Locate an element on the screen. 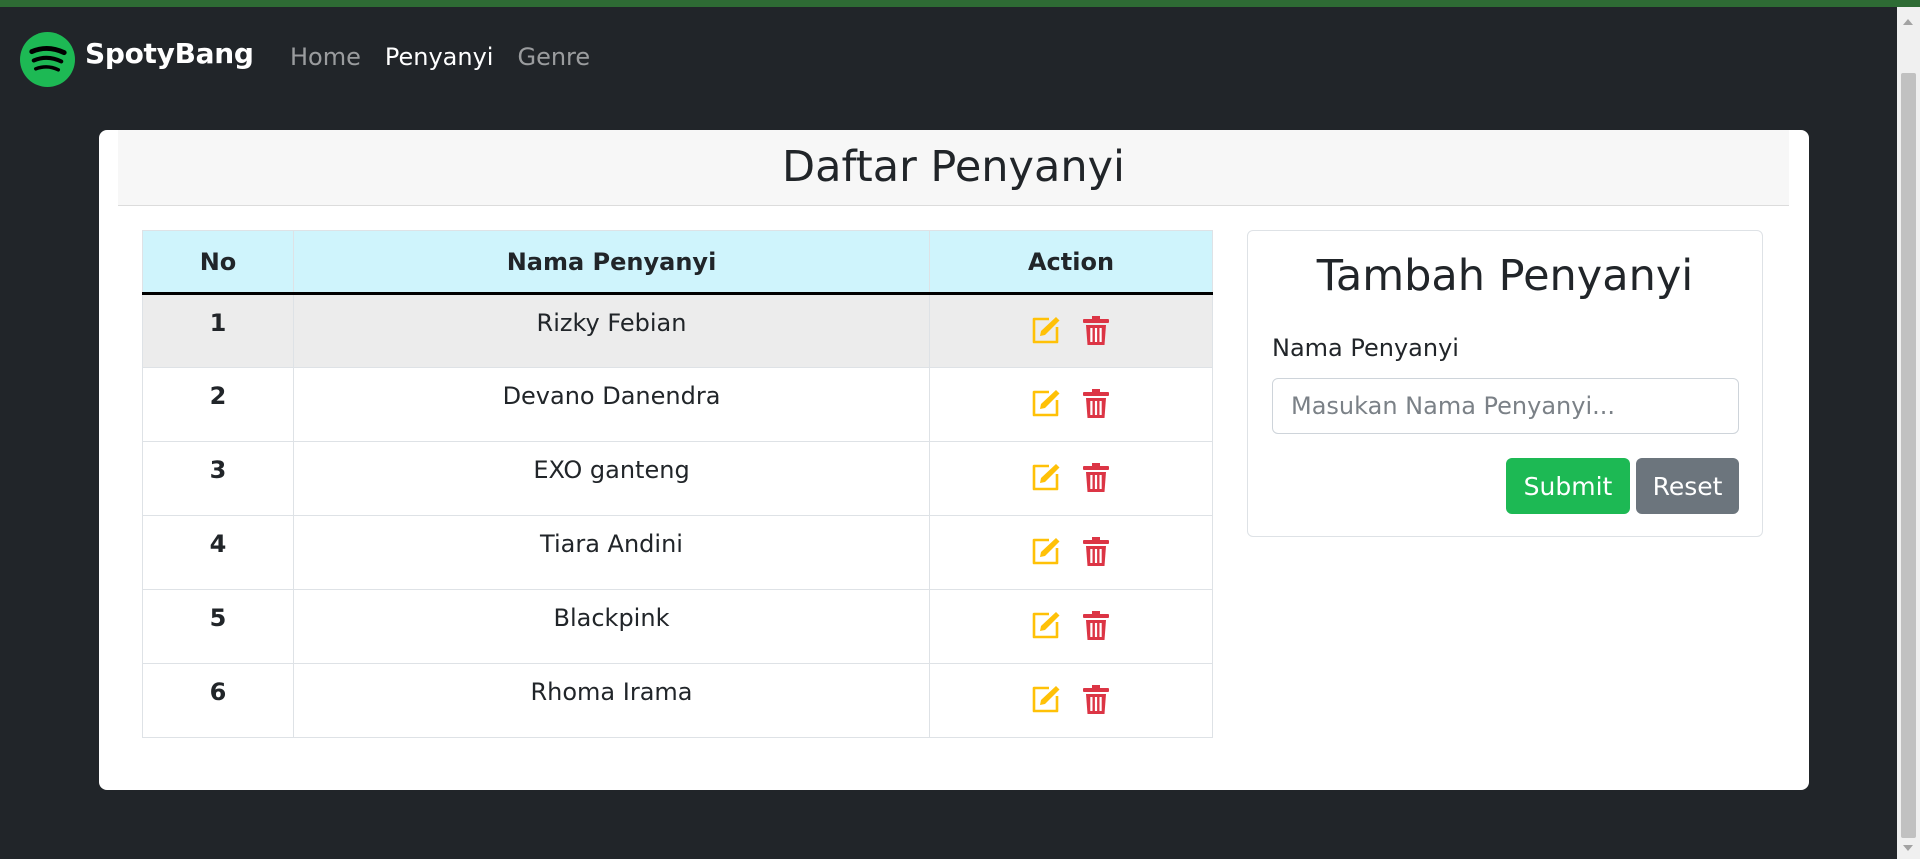  singer-name-label: Nama Penyanyi is located at coordinates (1365, 348).